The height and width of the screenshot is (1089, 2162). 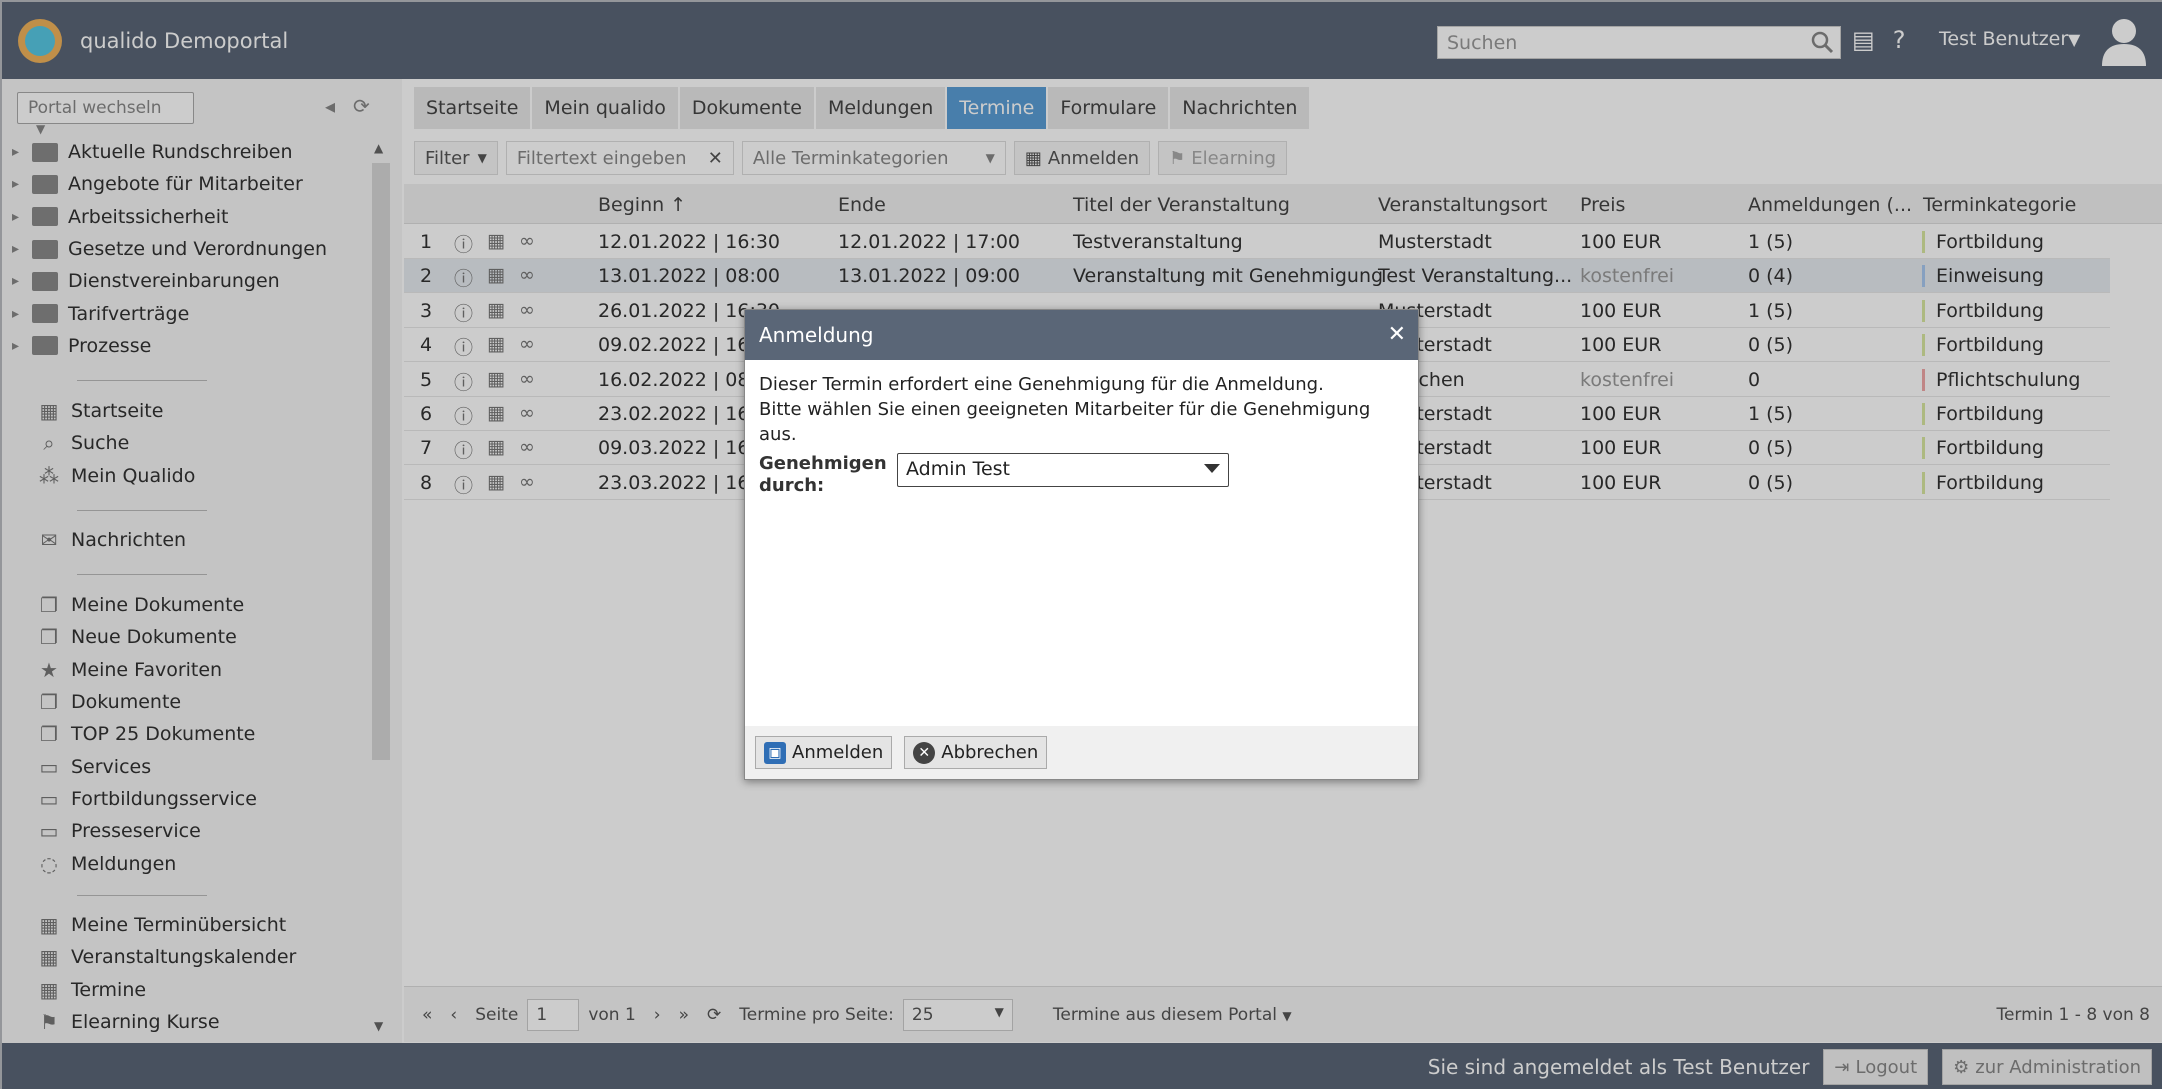 I want to click on approver-label-line: Genehmigen, so click(x=823, y=463).